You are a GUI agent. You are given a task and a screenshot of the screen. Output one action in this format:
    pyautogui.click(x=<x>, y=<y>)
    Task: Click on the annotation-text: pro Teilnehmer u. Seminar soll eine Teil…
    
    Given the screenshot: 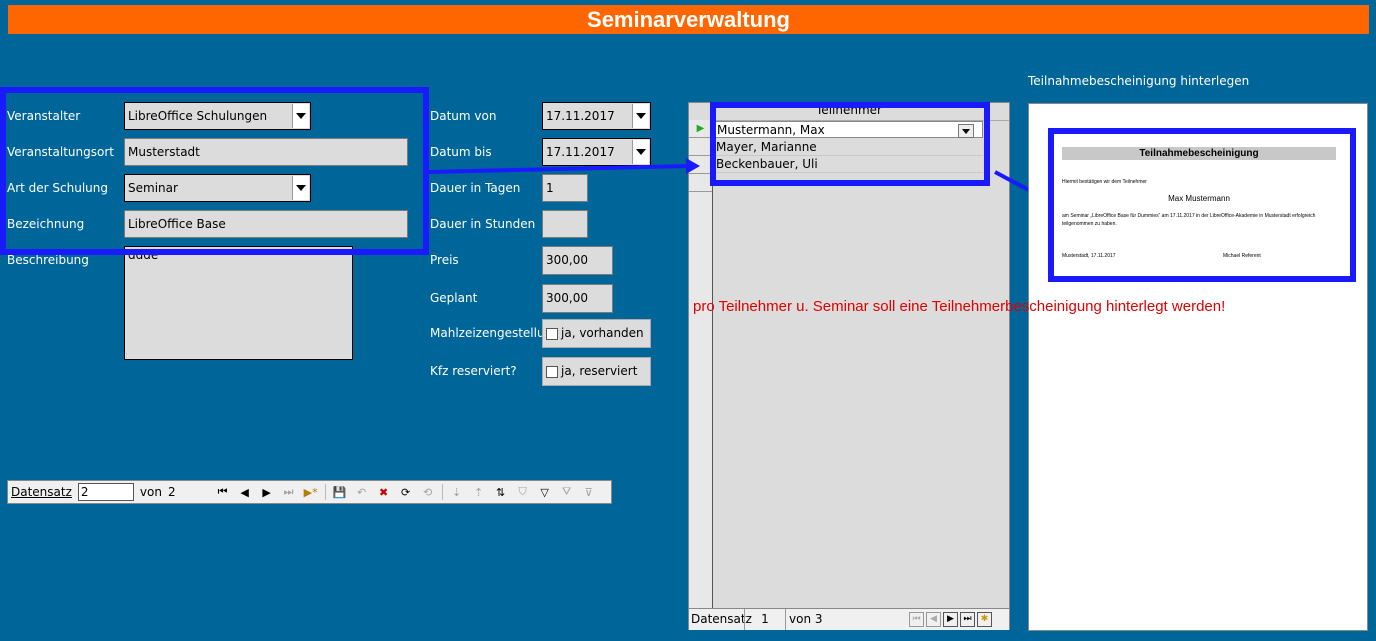 What is the action you would take?
    pyautogui.click(x=959, y=306)
    